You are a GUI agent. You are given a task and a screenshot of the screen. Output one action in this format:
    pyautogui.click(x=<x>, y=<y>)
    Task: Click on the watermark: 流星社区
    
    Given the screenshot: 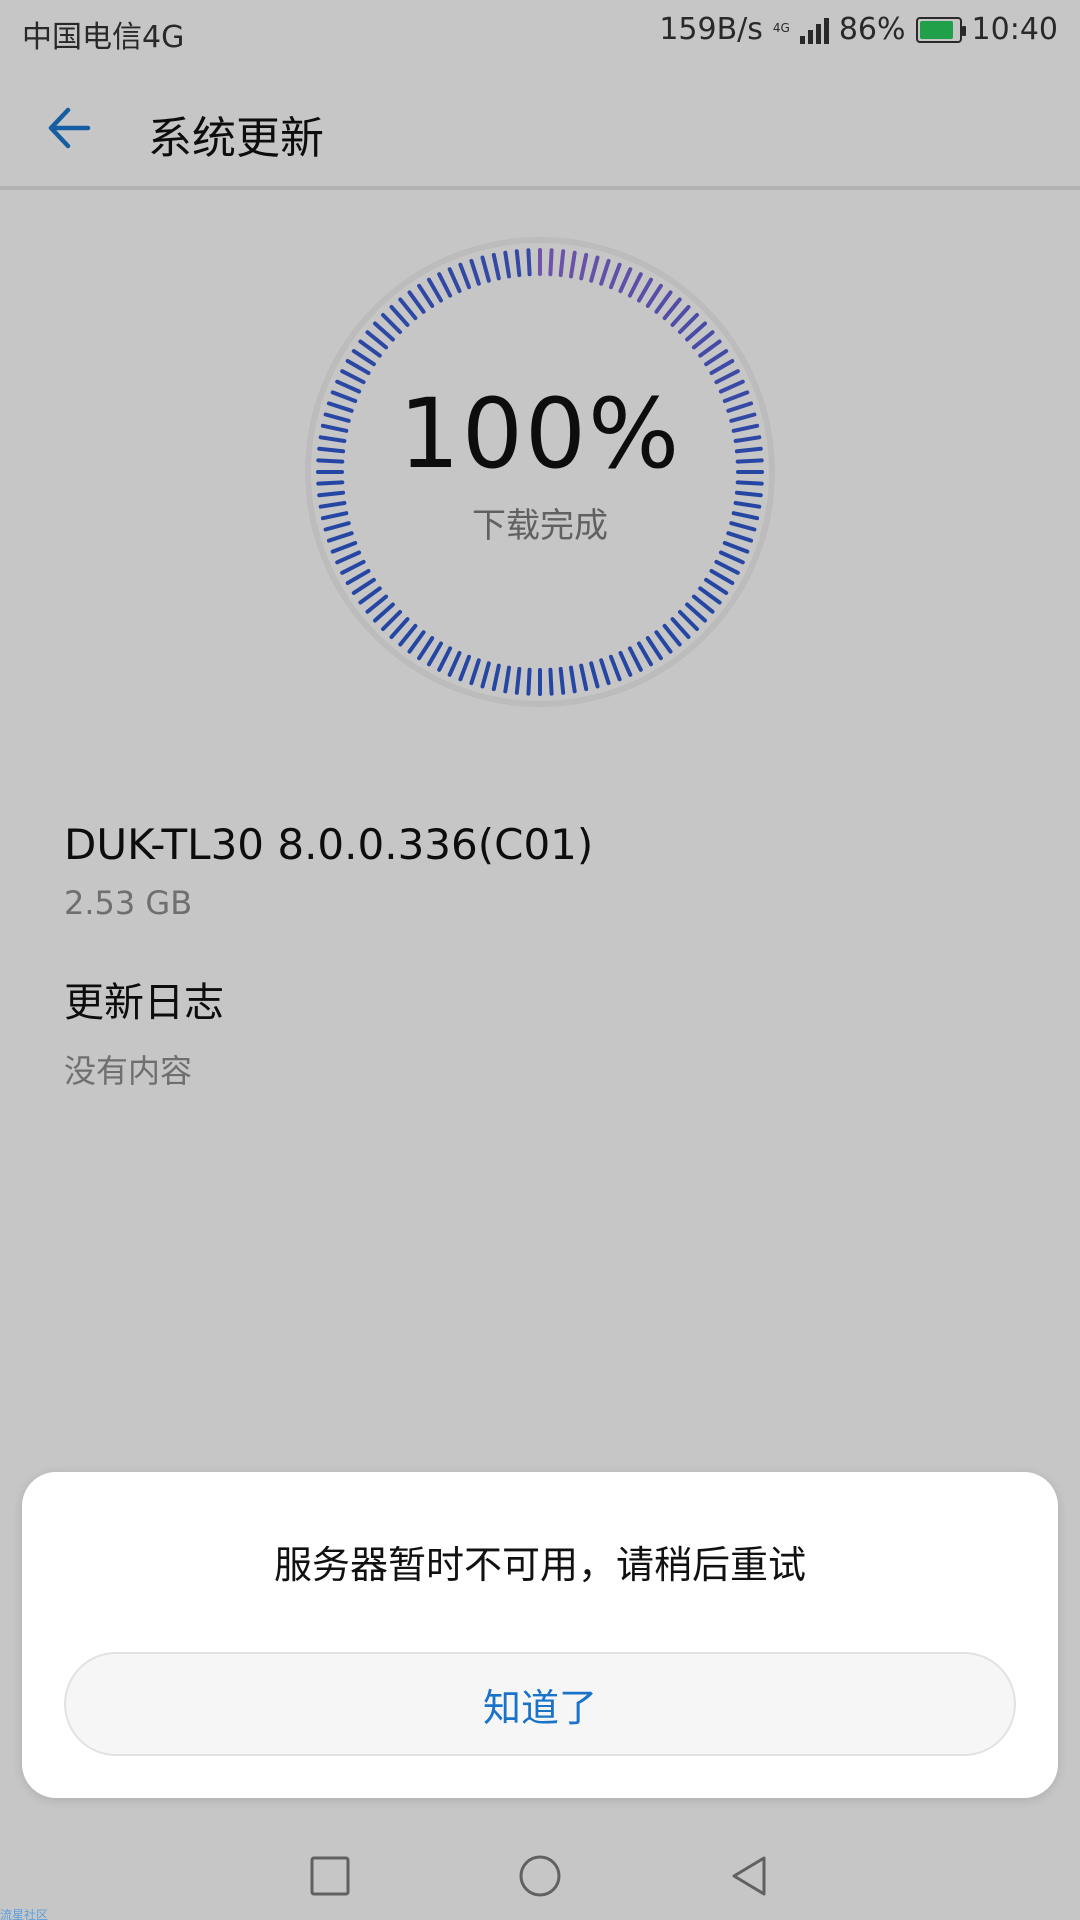 What is the action you would take?
    pyautogui.click(x=24, y=1914)
    